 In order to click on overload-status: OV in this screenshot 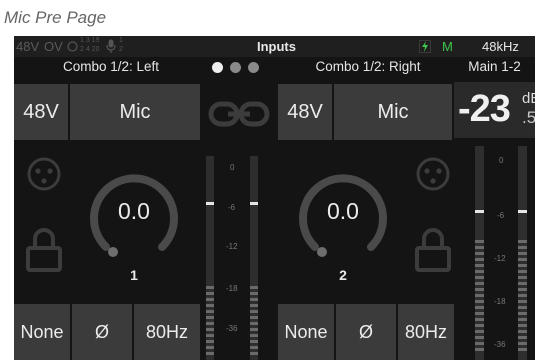, I will do `click(53, 46)`.